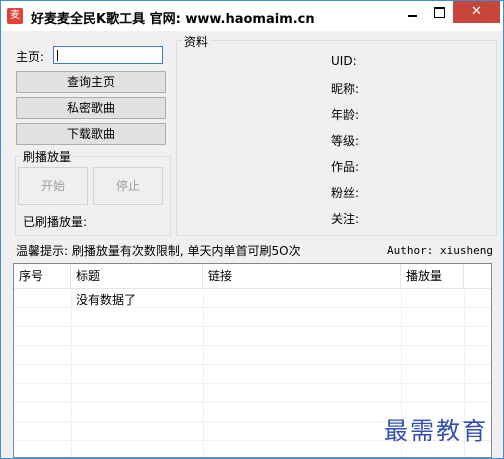 The image size is (504, 459). What do you see at coordinates (344, 61) in the screenshot?
I see `uid-label: UID:` at bounding box center [344, 61].